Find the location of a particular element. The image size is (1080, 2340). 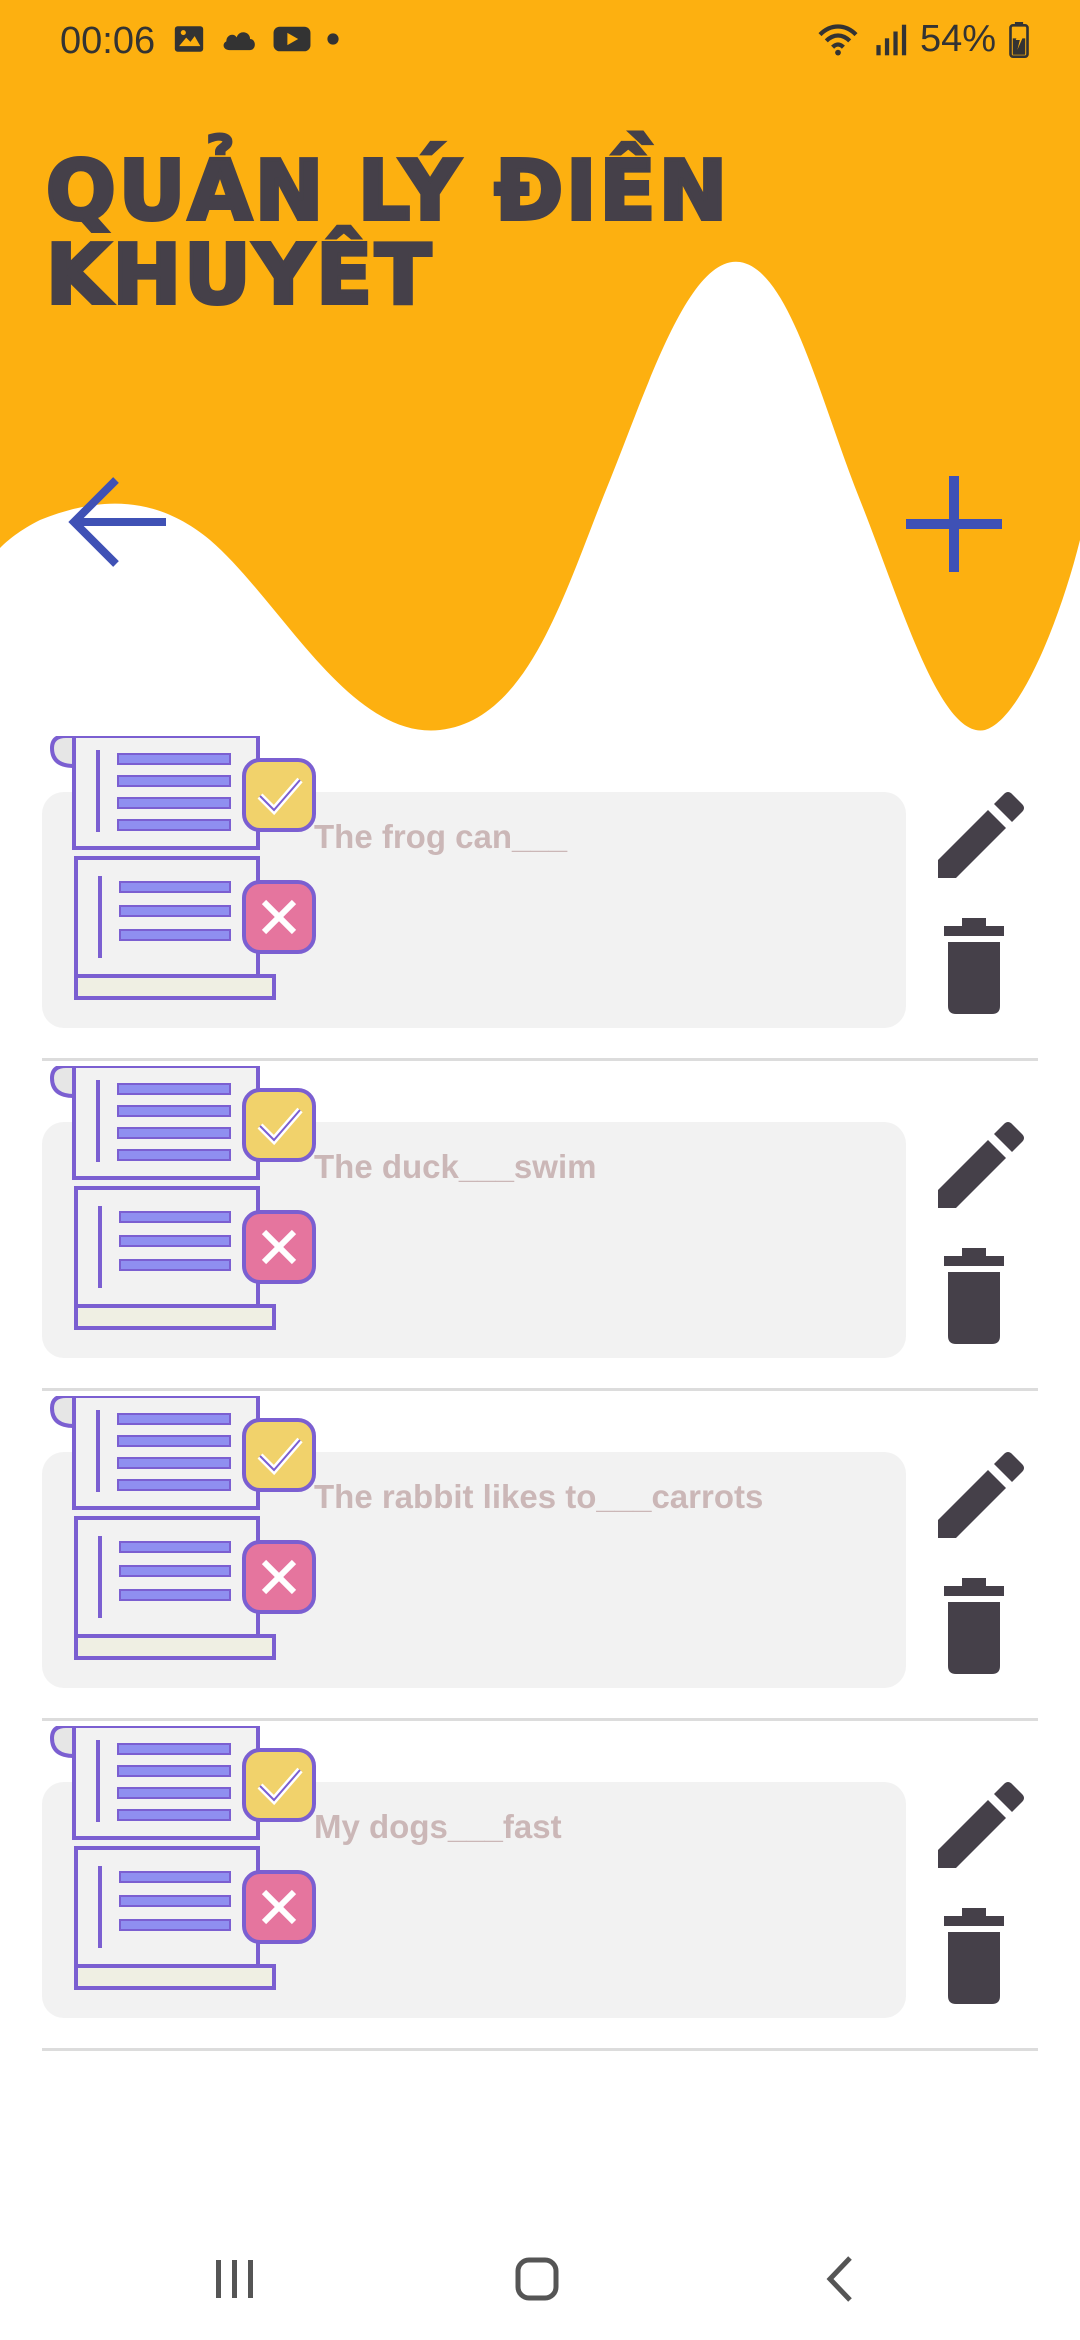

status-icons-left is located at coordinates (256, 39).